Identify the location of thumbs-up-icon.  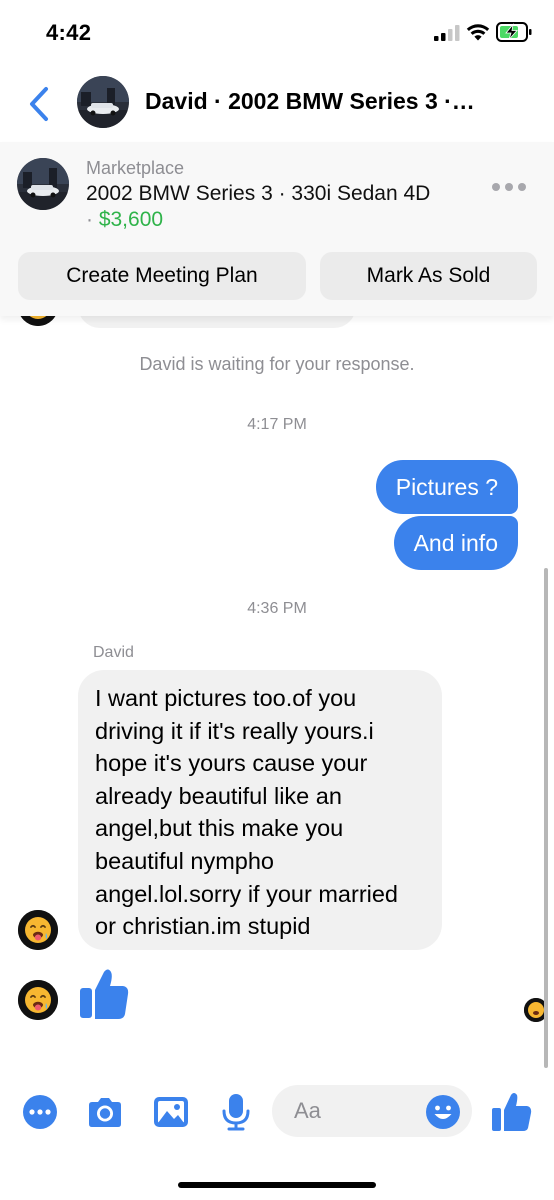
(512, 1112).